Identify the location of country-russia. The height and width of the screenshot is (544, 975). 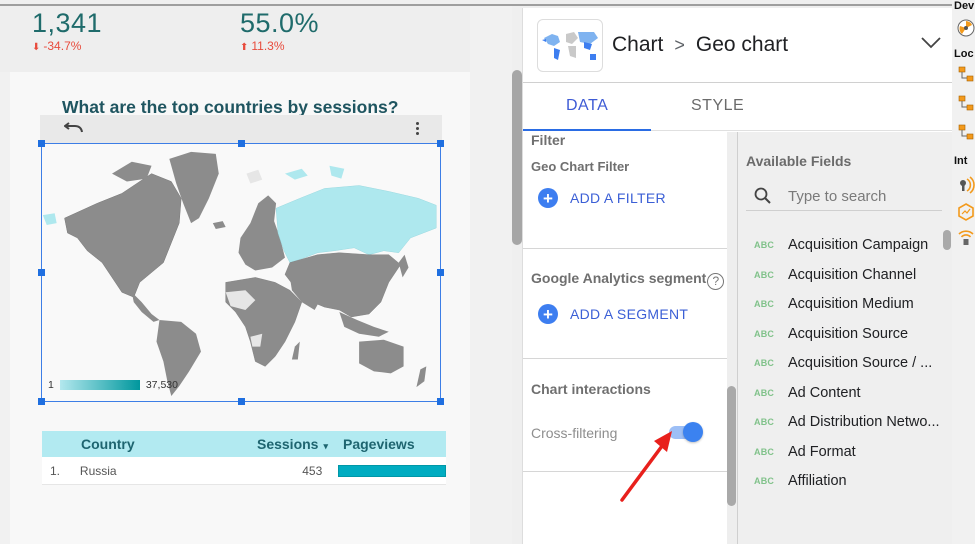
(356, 224).